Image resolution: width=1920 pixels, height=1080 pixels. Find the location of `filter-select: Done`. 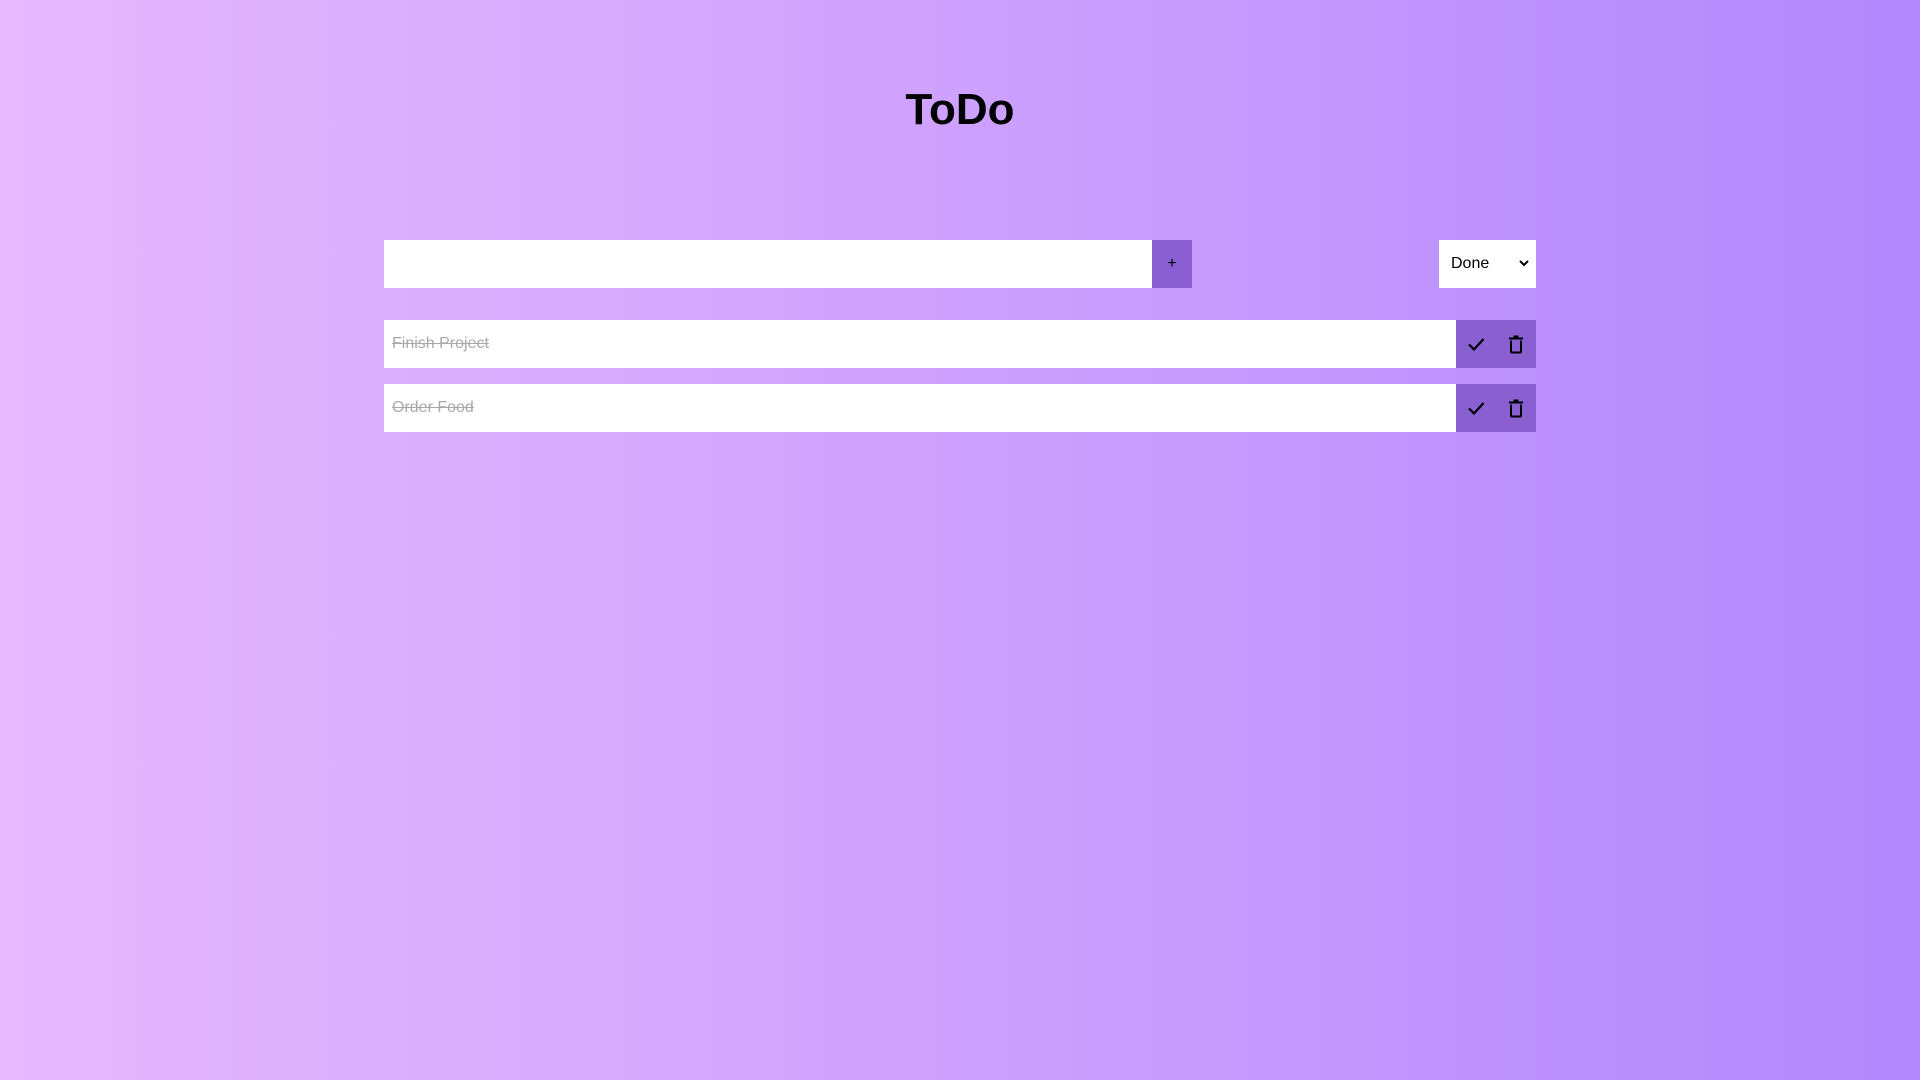

filter-select: Done is located at coordinates (1487, 264).